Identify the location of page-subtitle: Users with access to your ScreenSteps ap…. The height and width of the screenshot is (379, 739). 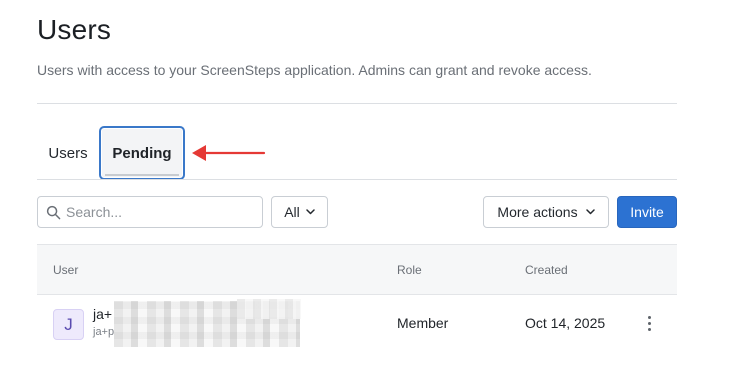
(314, 70).